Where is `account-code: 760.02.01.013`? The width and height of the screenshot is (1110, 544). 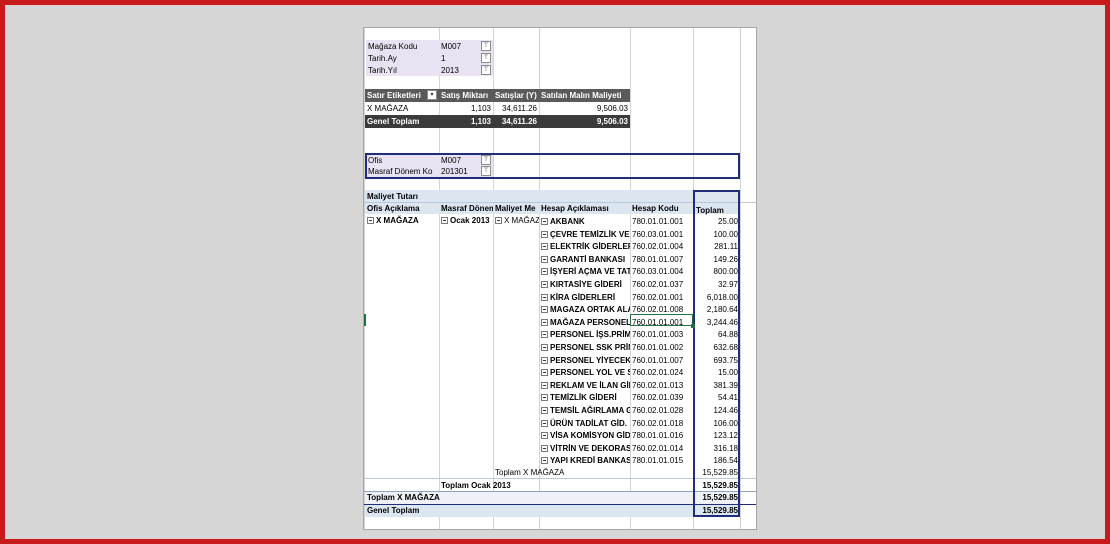
account-code: 760.02.01.013 is located at coordinates (658, 385).